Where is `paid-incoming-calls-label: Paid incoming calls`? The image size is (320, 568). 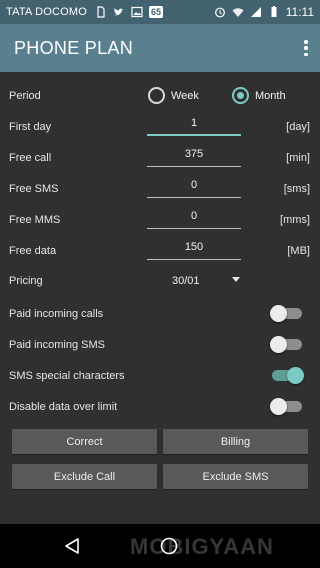
paid-incoming-calls-label: Paid incoming calls is located at coordinates (56, 314).